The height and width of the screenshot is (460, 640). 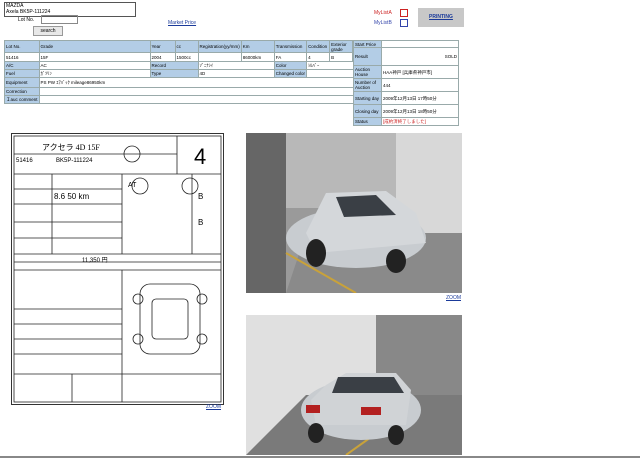 What do you see at coordinates (201, 196) in the screenshot?
I see `sheet-ext: B` at bounding box center [201, 196].